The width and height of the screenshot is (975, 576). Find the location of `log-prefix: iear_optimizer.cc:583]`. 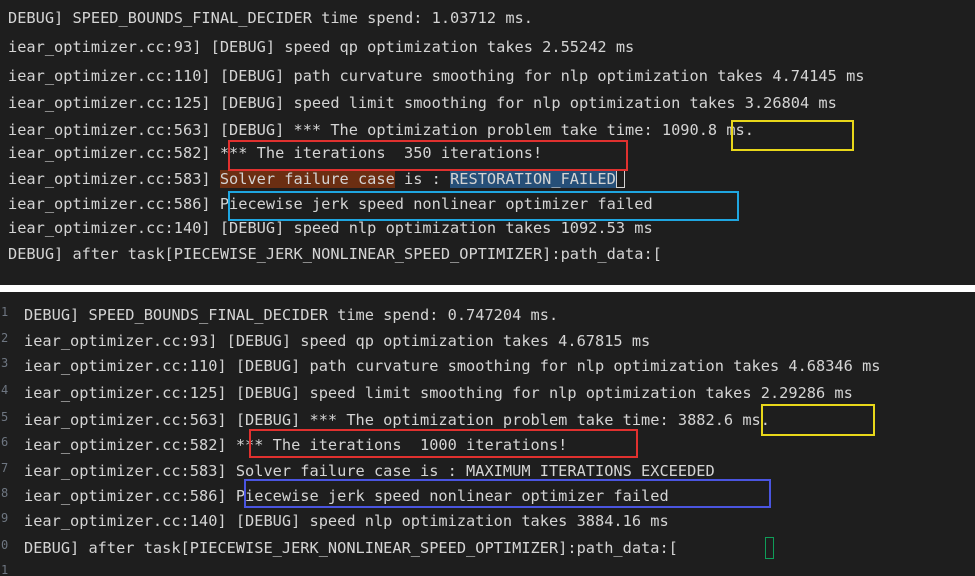

log-prefix: iear_optimizer.cc:583] is located at coordinates (114, 179).